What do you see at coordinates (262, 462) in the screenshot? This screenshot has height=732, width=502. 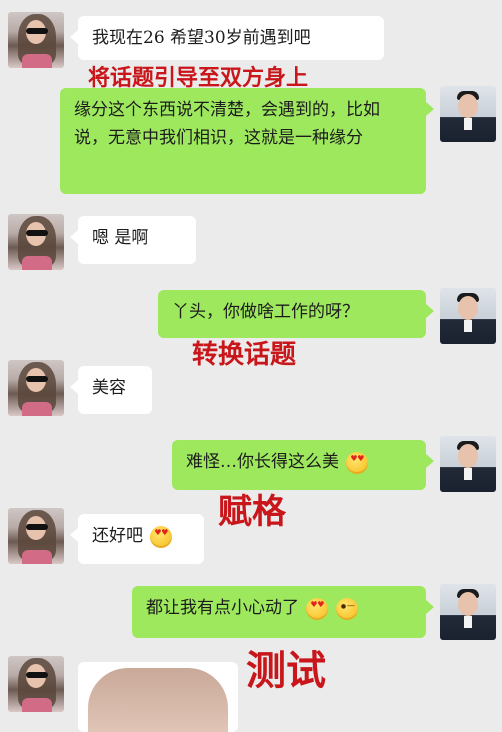 I see `message-text: 难怪…你长得这么美` at bounding box center [262, 462].